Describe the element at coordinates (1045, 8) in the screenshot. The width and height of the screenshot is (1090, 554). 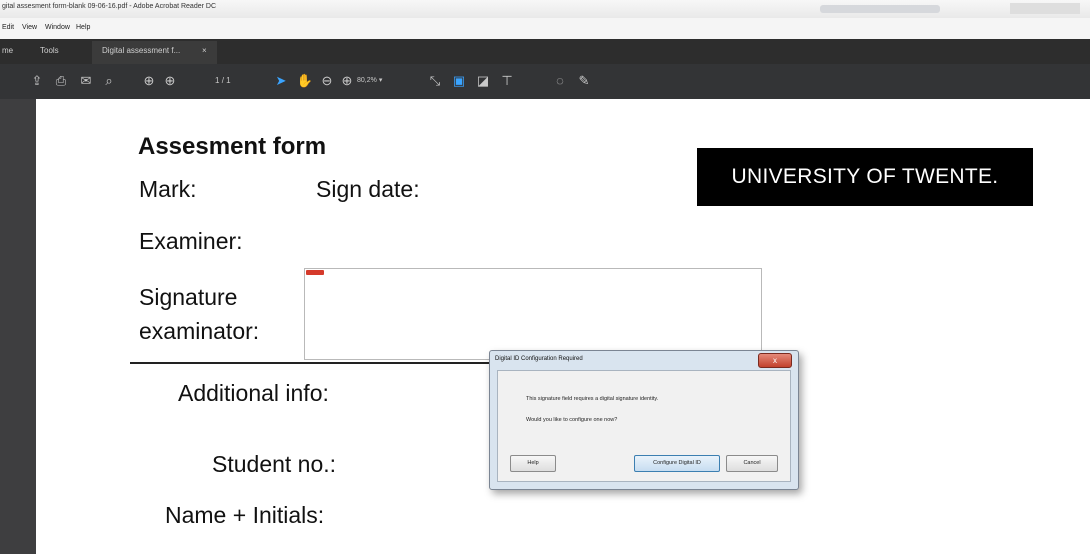
I see `window-controls` at that location.